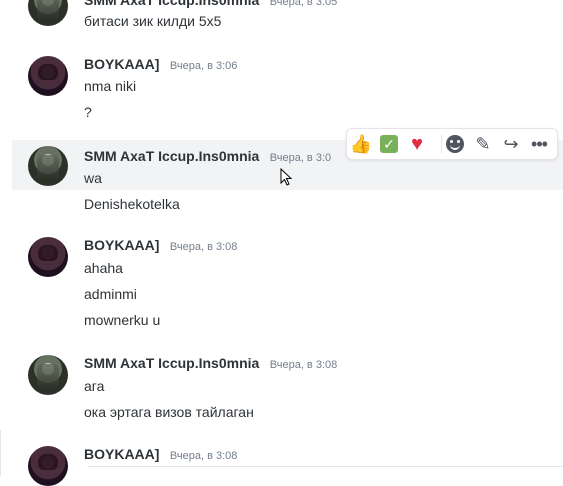 The height and width of the screenshot is (486, 563). I want to click on thumbs-up-reaction-button: 👍, so click(361, 144).